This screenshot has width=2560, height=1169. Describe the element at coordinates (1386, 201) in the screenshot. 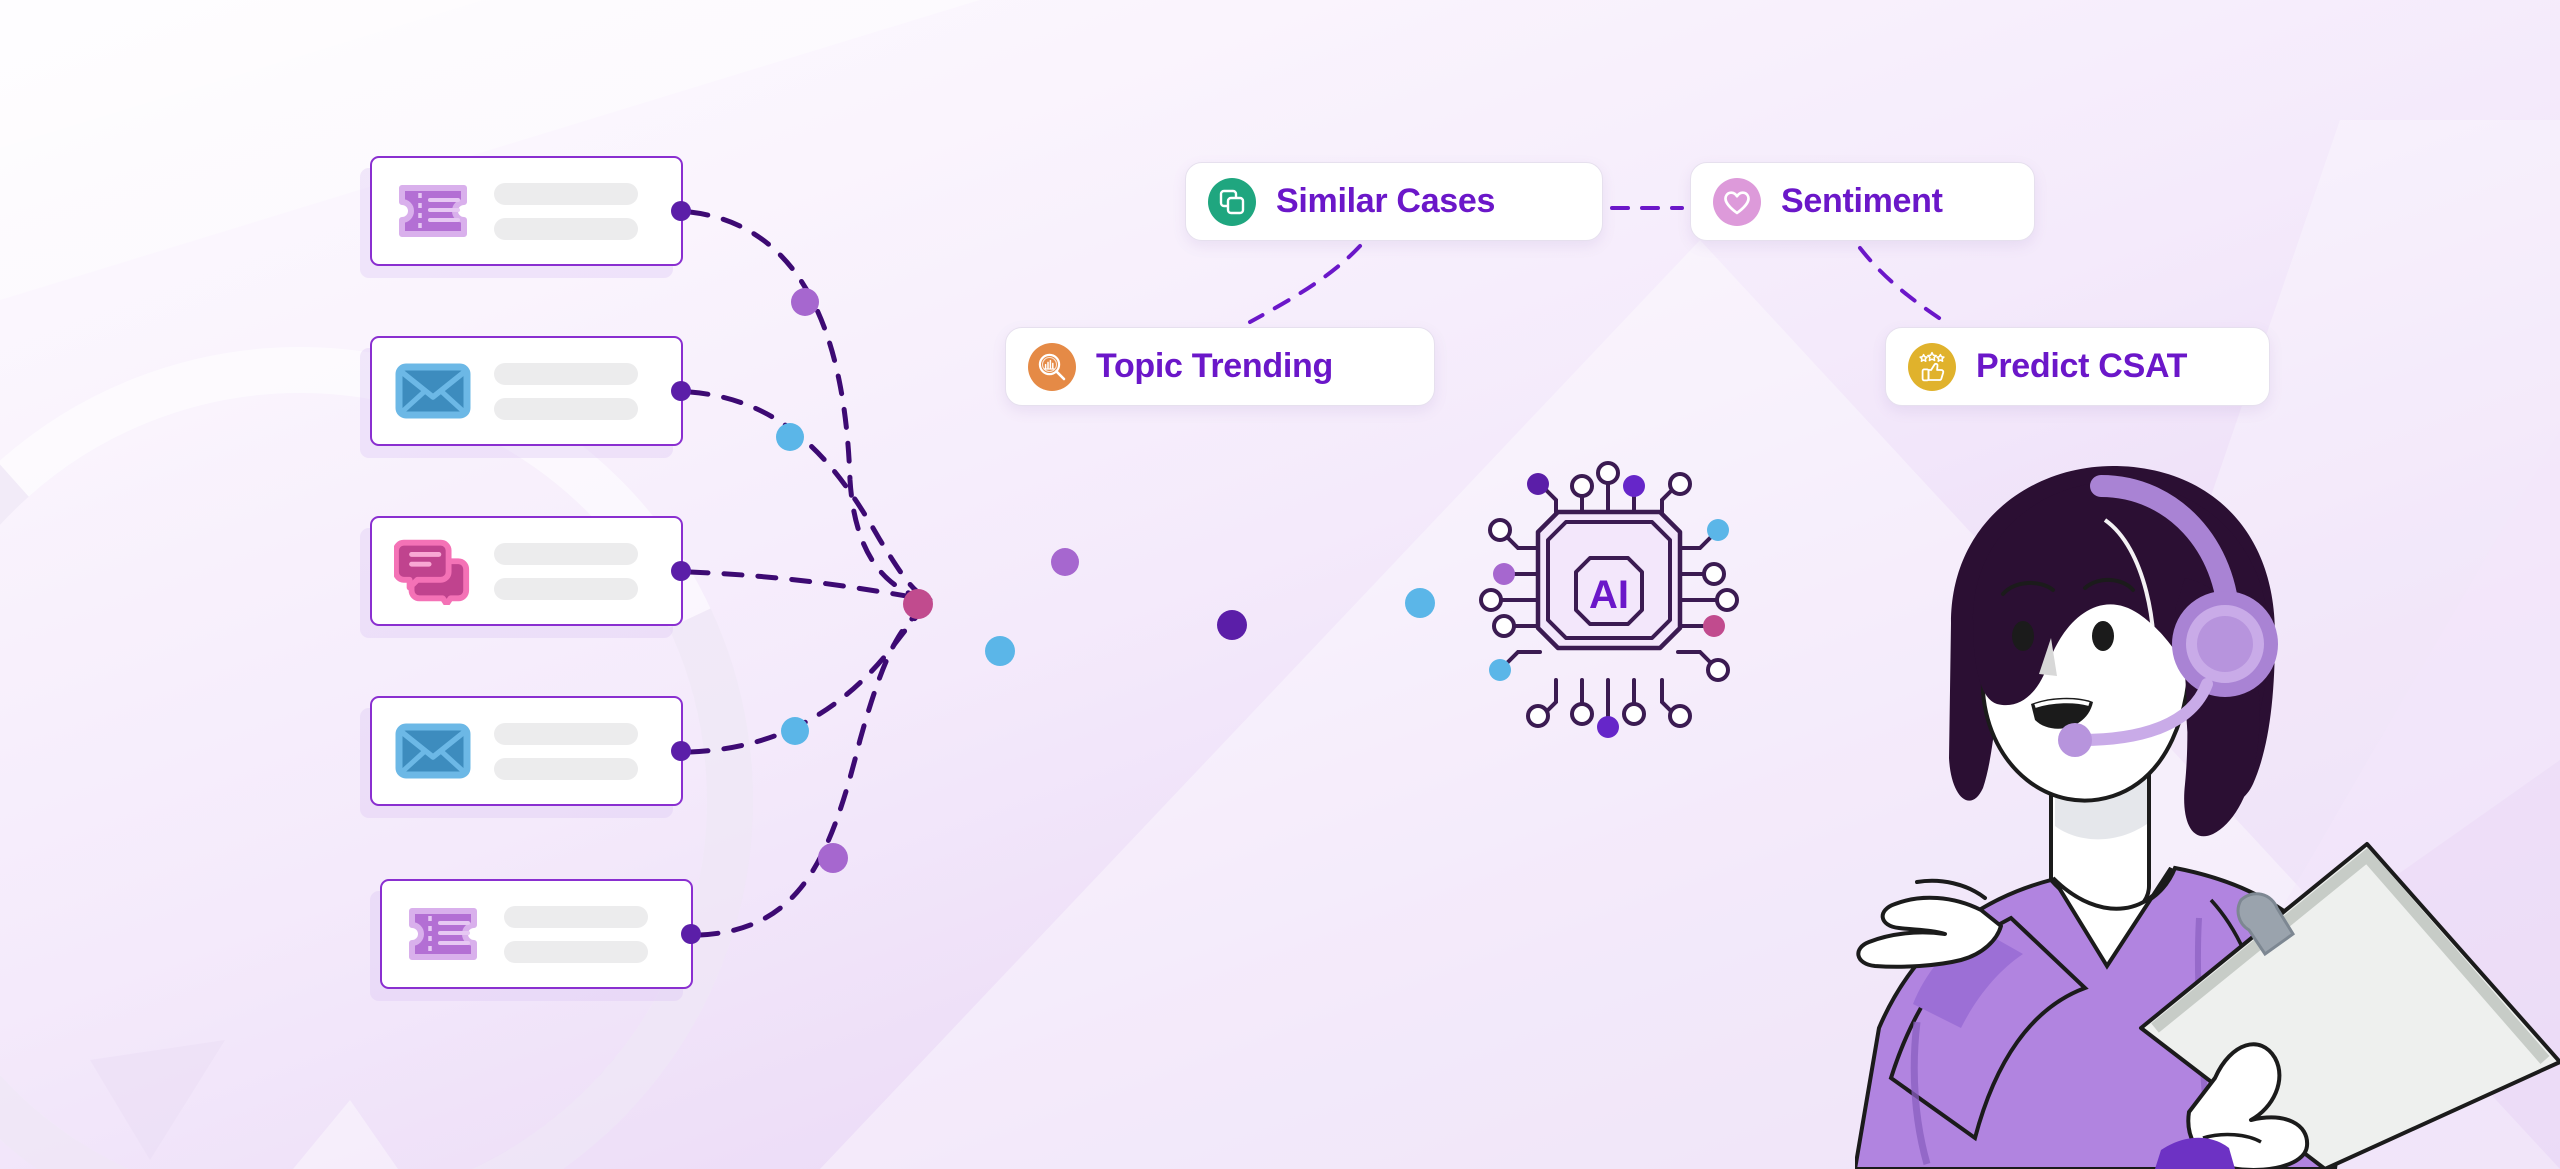

I see `capability-label: Similar Cases` at that location.